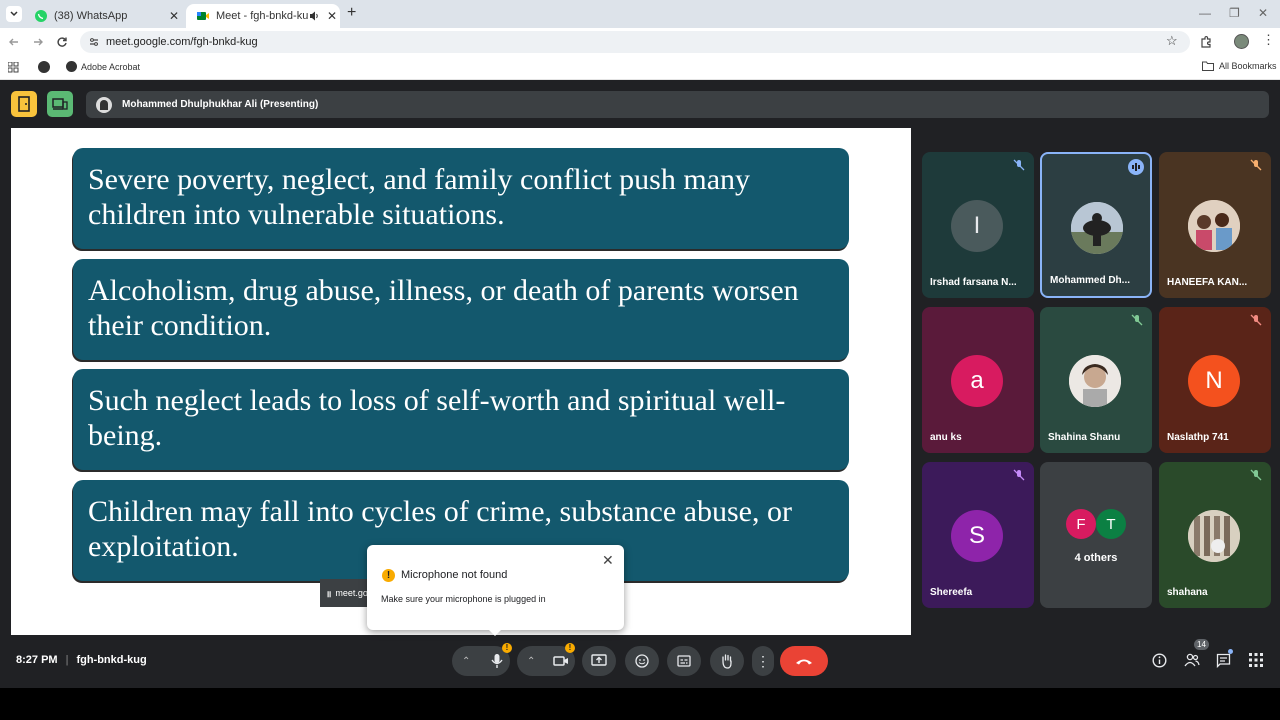 This screenshot has height=720, width=1280. I want to click on presenter-avatar, so click(104, 104).